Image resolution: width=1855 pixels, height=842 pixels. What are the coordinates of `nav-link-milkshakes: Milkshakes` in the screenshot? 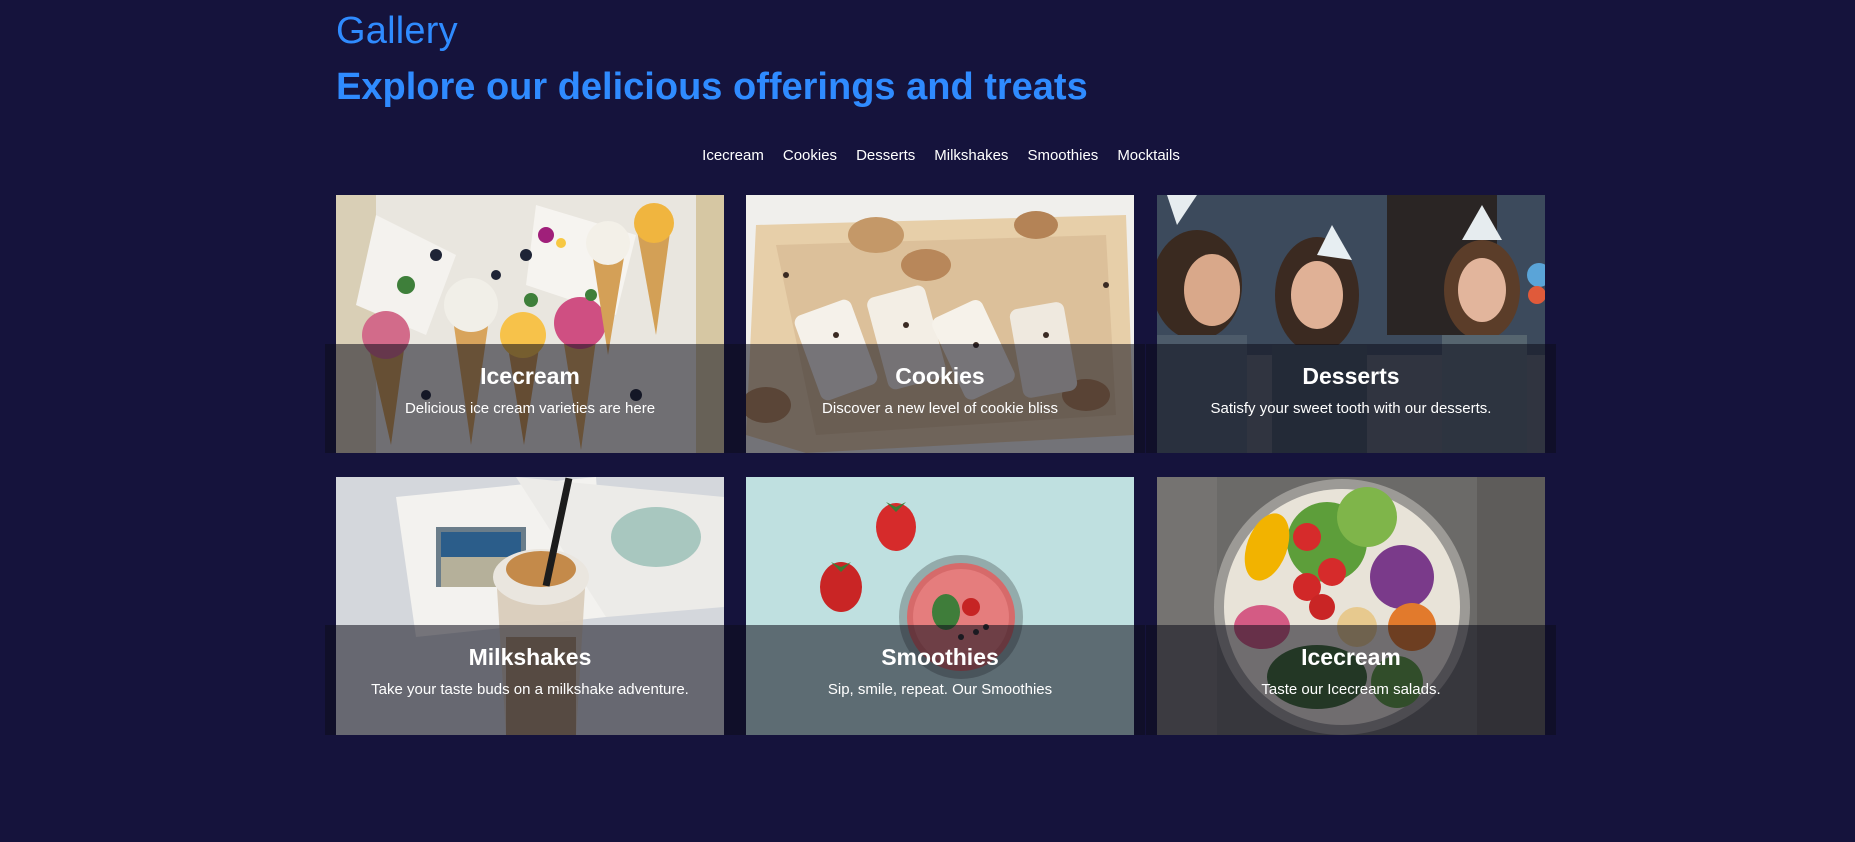 It's located at (971, 155).